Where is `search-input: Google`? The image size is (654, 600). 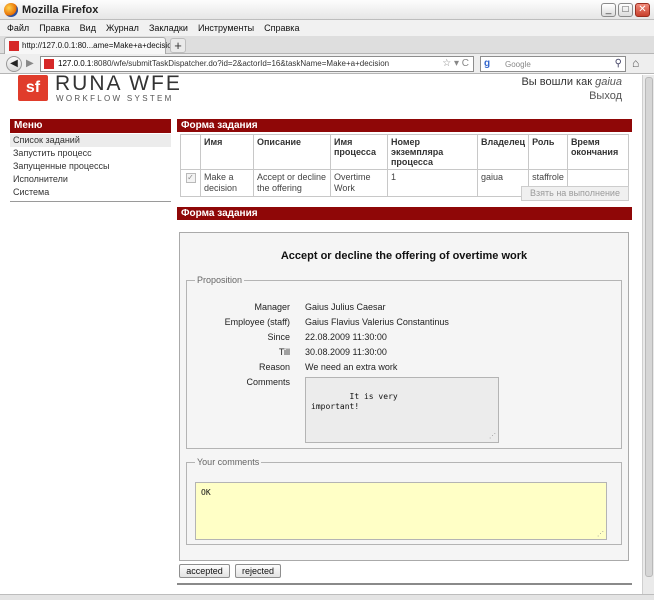
search-input: Google is located at coordinates (518, 64).